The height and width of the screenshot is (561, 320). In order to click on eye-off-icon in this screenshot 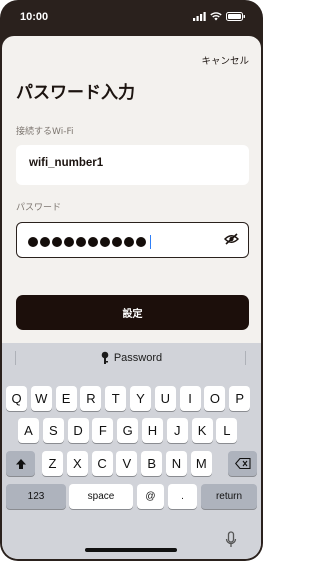, I will do `click(231, 240)`.